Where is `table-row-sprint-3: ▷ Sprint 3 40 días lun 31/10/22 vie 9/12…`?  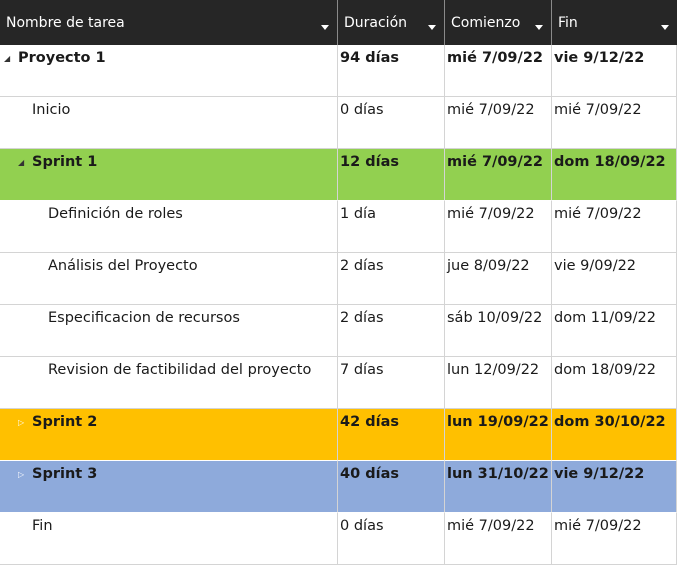 table-row-sprint-3: ▷ Sprint 3 40 días lun 31/10/22 vie 9/12… is located at coordinates (338, 487).